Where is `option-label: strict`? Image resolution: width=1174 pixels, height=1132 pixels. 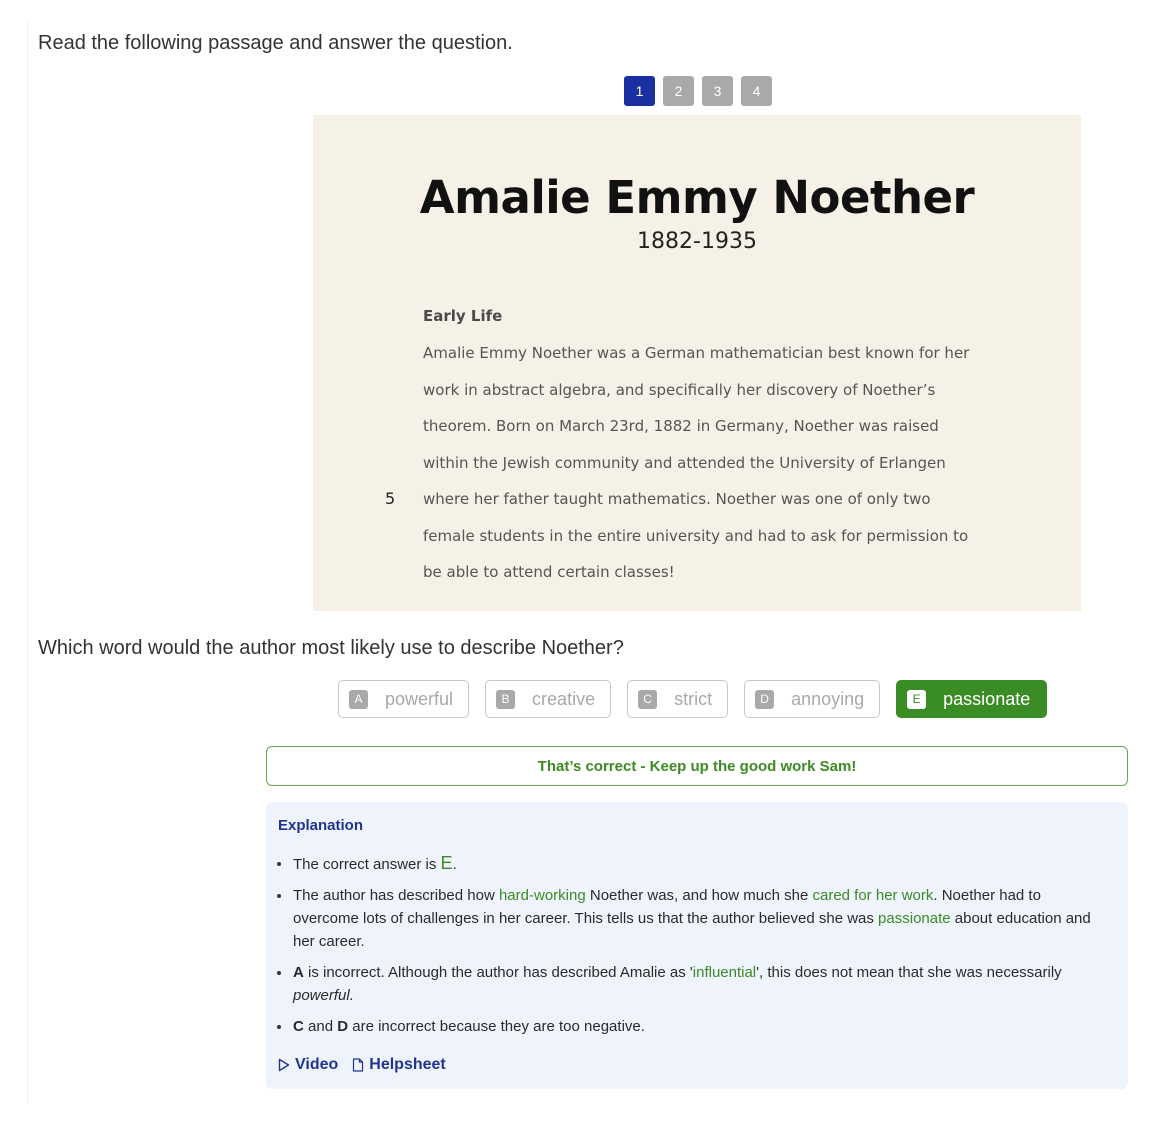
option-label: strict is located at coordinates (693, 698).